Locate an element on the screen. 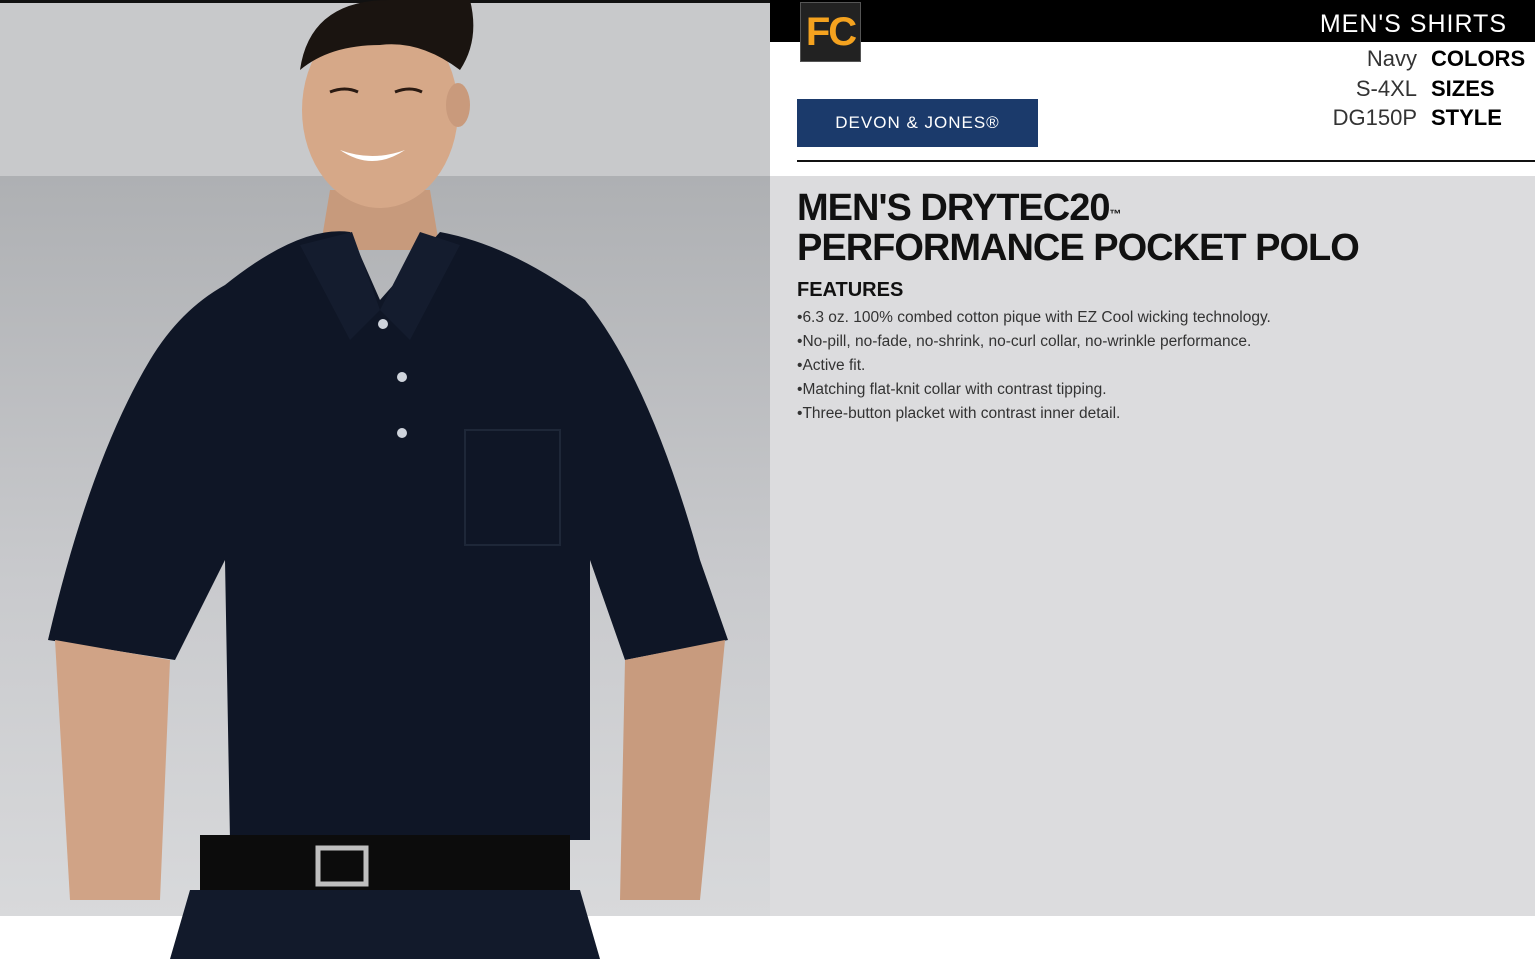  spec-colors: Navy COLORS is located at coordinates (1446, 59).